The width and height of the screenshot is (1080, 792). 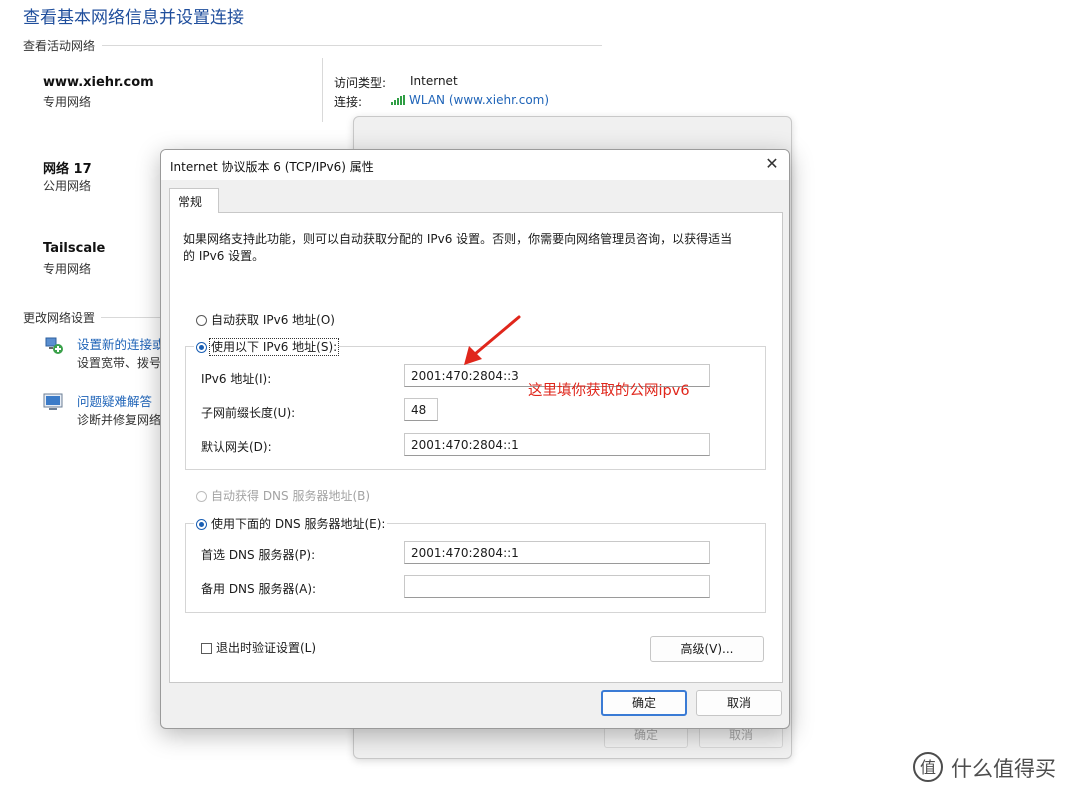 I want to click on active-networks-header: 查看活动网络, so click(x=59, y=46).